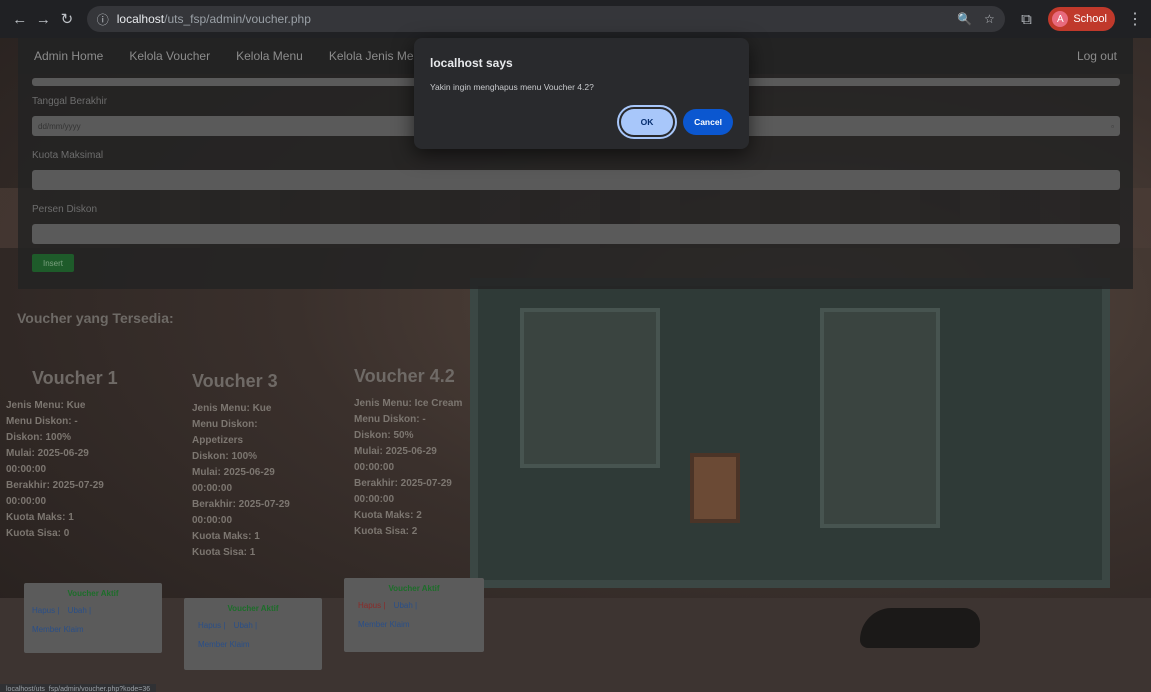 The height and width of the screenshot is (692, 1151). I want to click on profile-button: A School, so click(1081, 19).